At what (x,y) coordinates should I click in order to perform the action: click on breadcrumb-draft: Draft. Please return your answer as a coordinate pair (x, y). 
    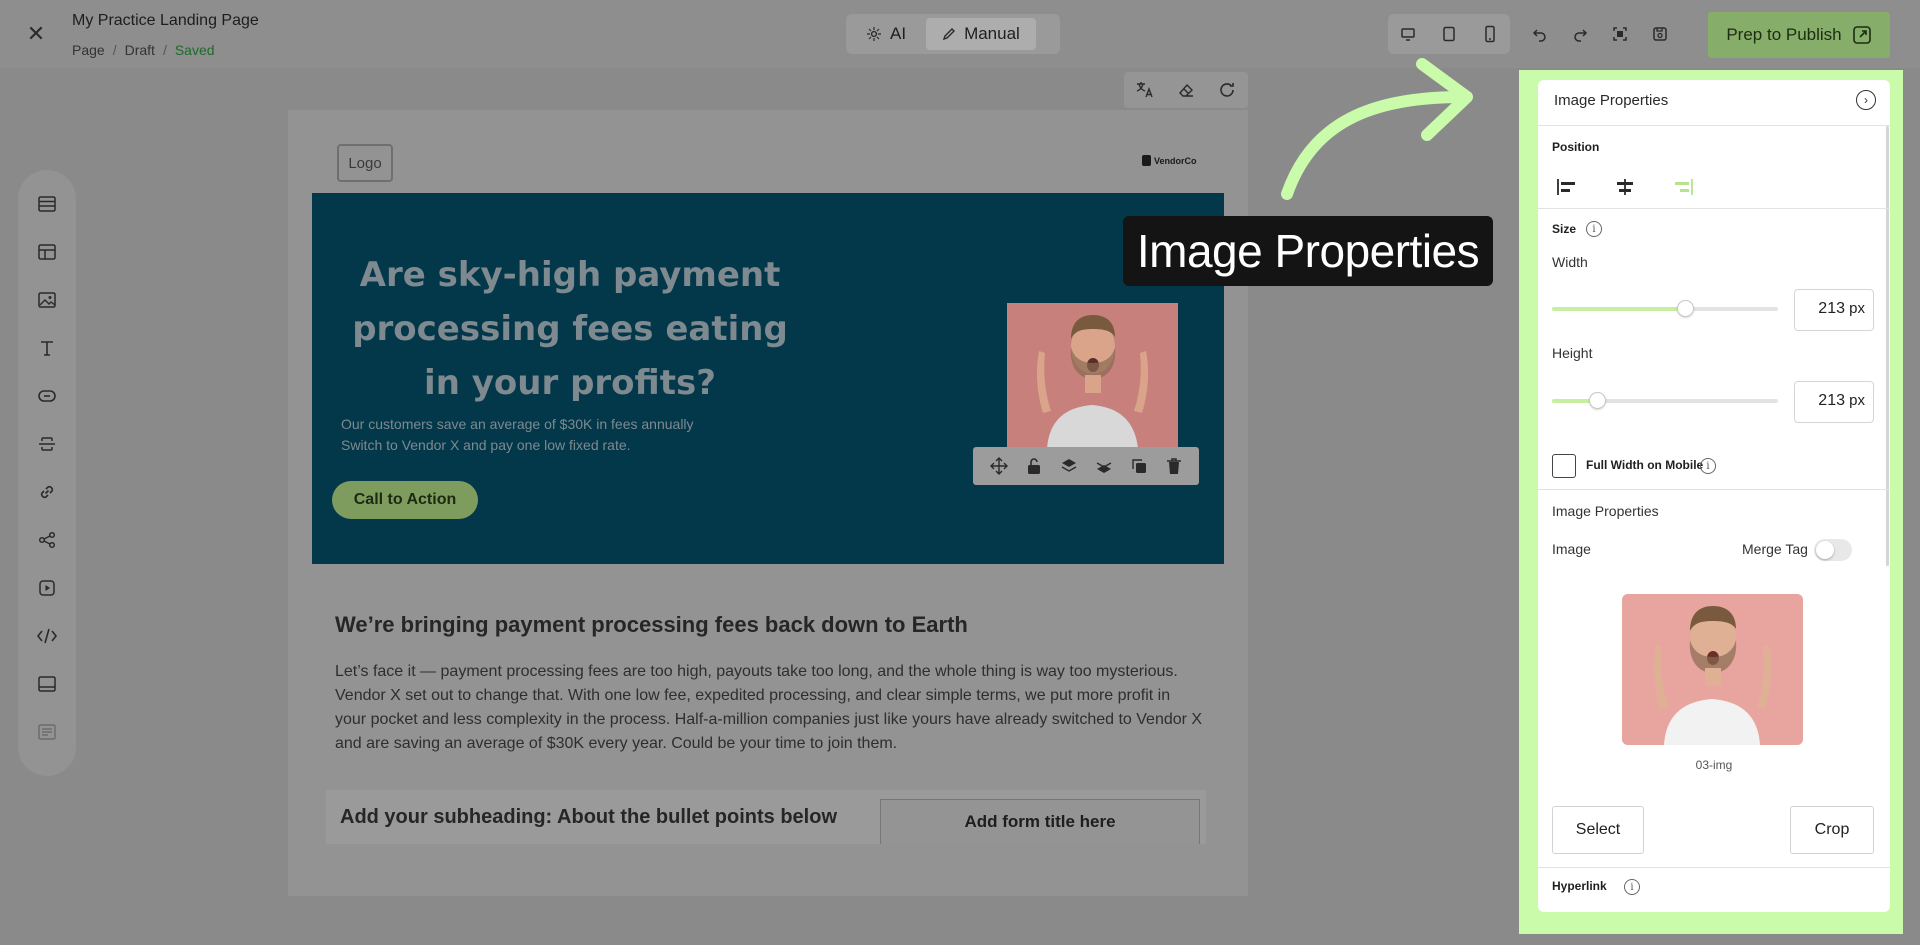
    Looking at the image, I should click on (140, 50).